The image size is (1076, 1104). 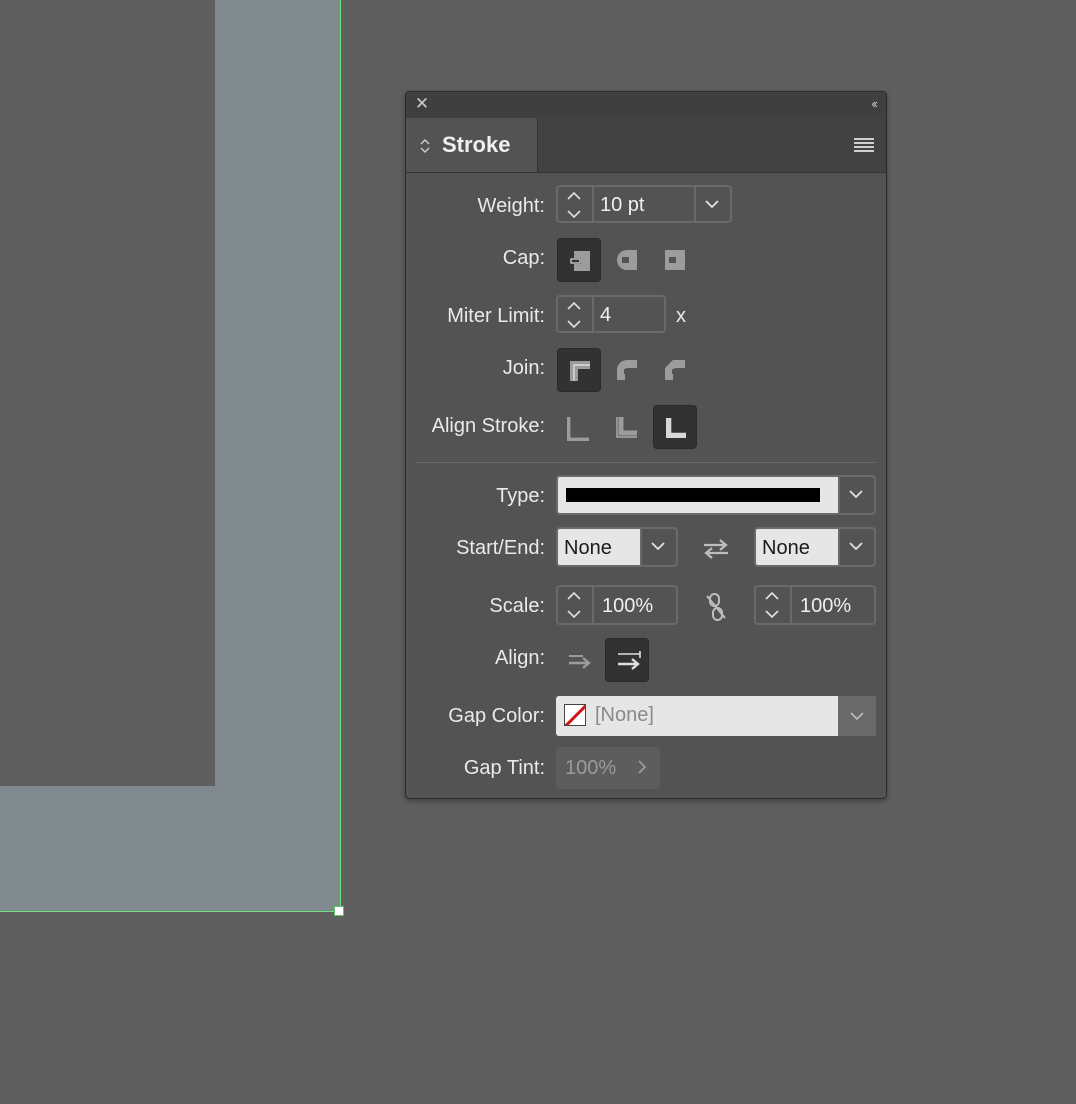 What do you see at coordinates (864, 145) in the screenshot?
I see `panel-menu-icon` at bounding box center [864, 145].